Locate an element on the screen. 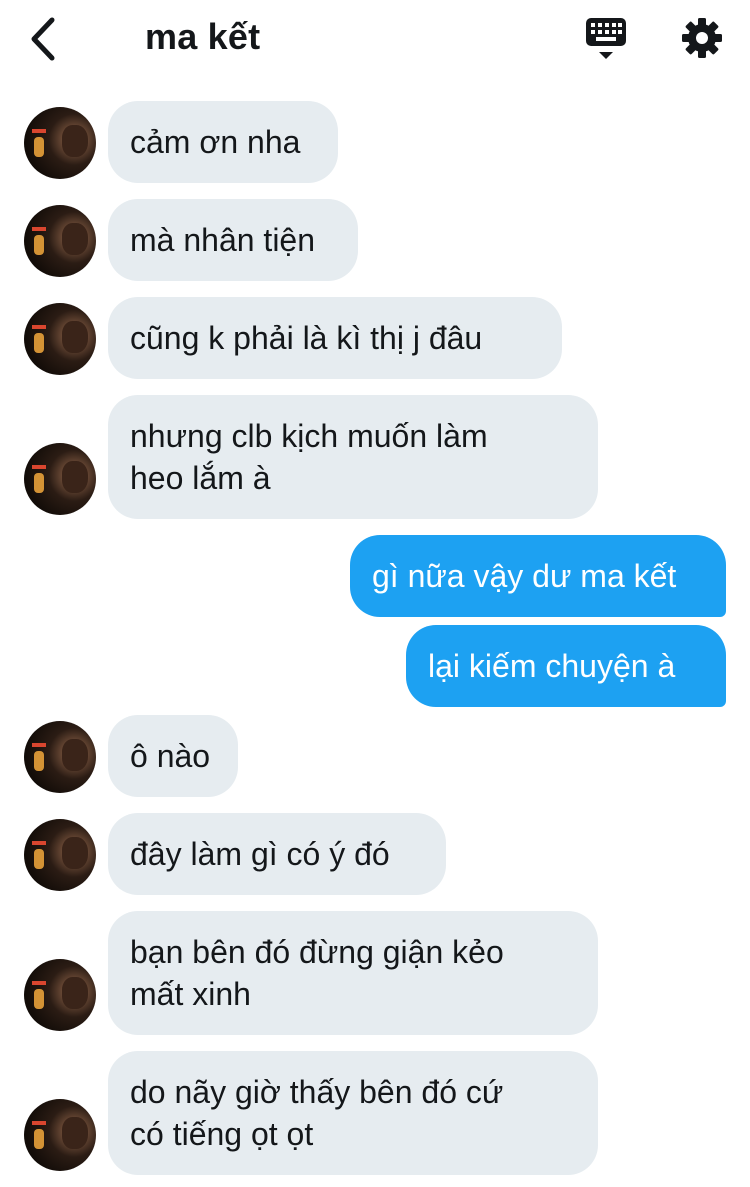  message-text-line: mất xinh is located at coordinates (190, 994).